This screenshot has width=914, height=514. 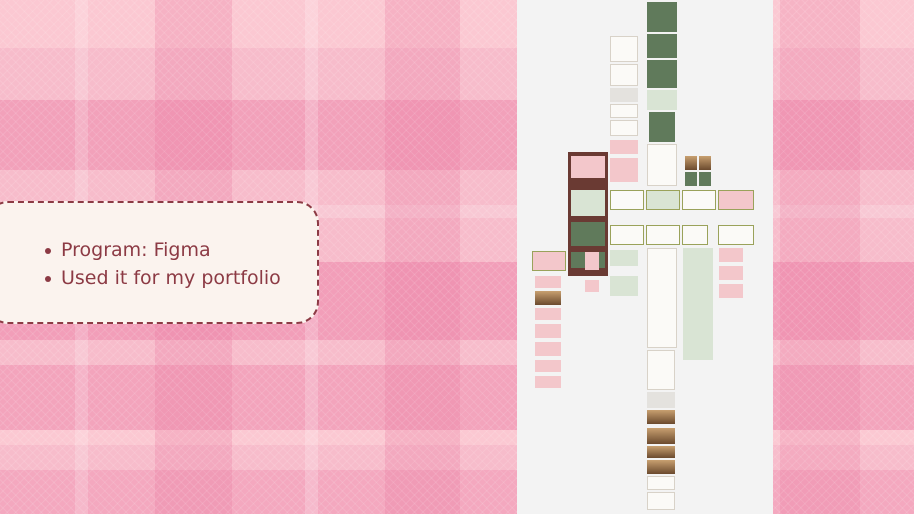 I want to click on bullet-list: Program: Figma Used it for my portfolio, so click(x=162, y=264).